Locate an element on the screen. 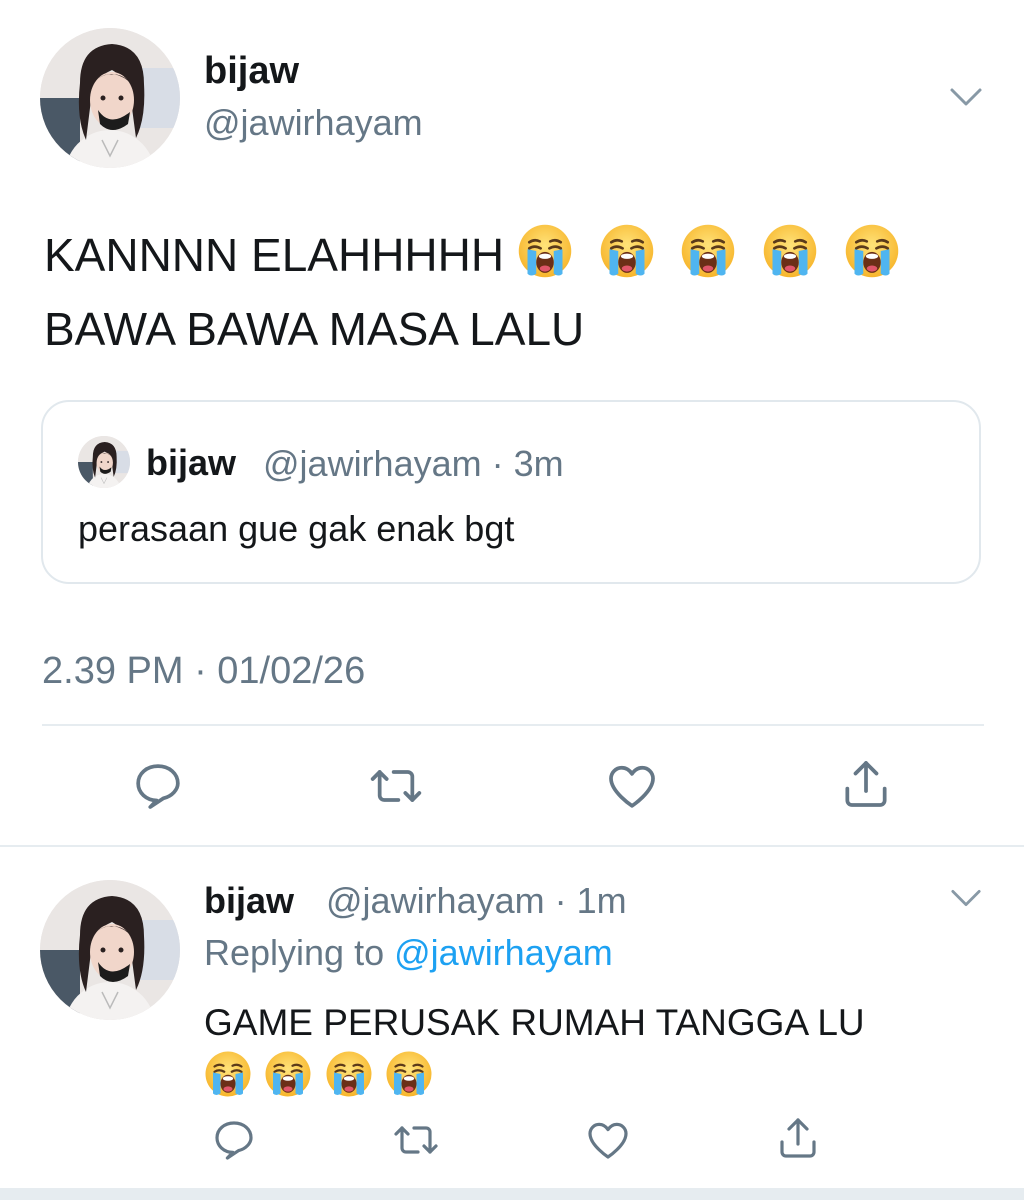 The image size is (1024, 1200). reply-author-meta: @jawirhayam · 1m is located at coordinates (476, 901).